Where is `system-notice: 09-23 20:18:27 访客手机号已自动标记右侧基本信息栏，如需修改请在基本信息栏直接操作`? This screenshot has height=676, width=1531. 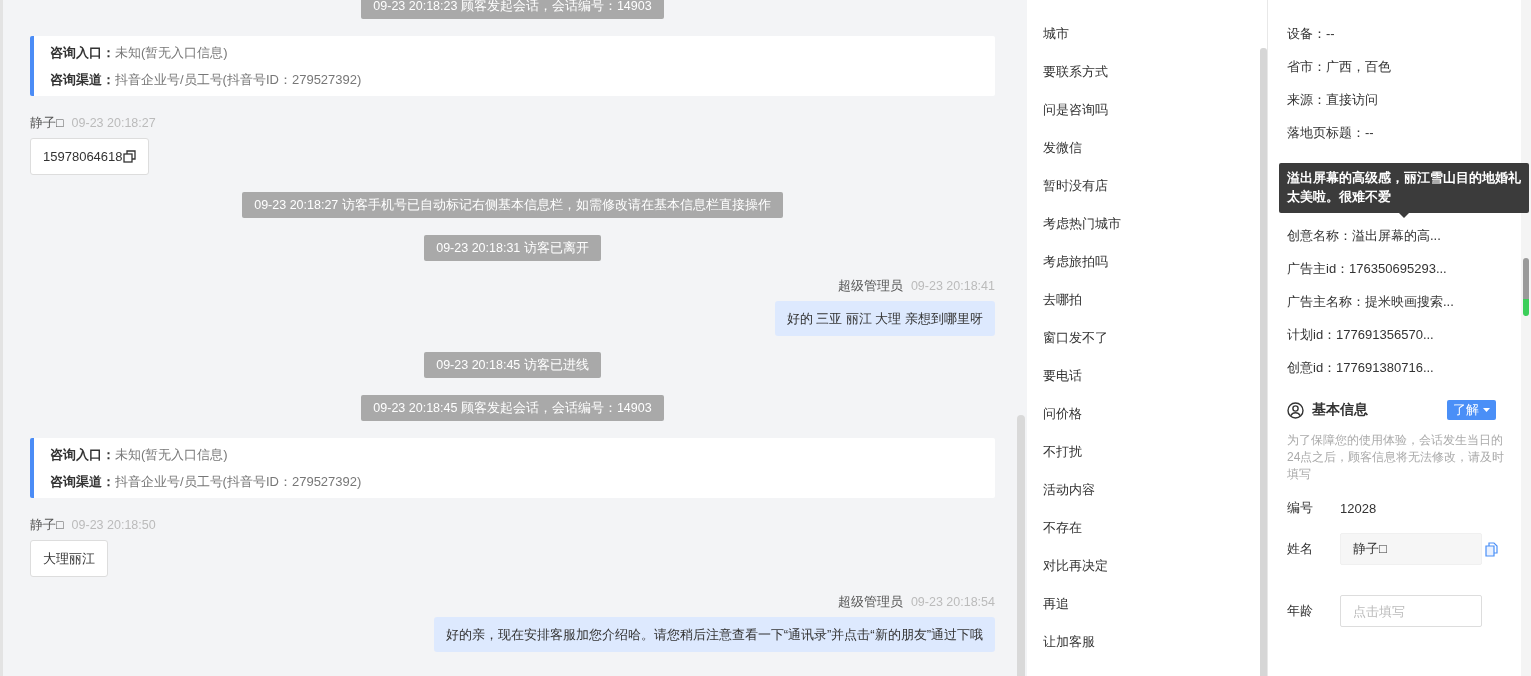
system-notice: 09-23 20:18:27 访客手机号已自动标记右侧基本信息栏，如需修改请在基本信息栏直接操作 is located at coordinates (512, 205).